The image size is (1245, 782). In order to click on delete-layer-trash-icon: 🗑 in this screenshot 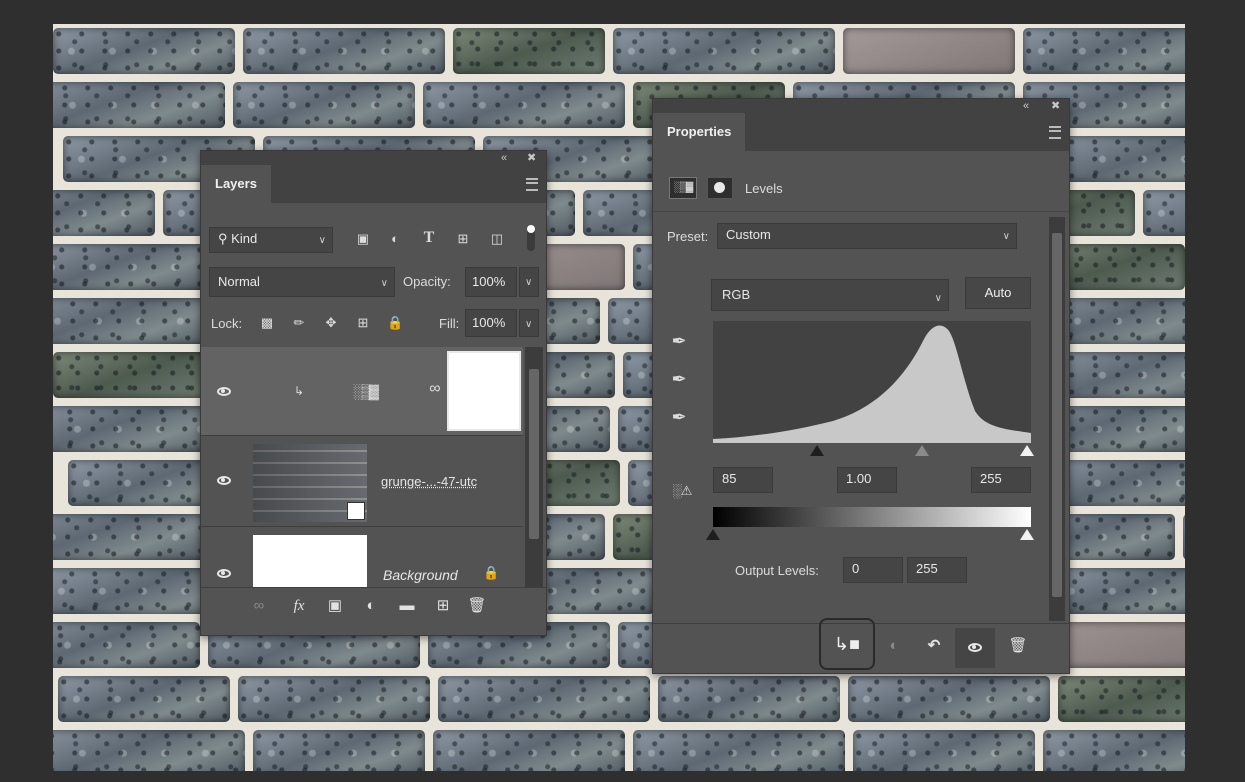, I will do `click(477, 606)`.